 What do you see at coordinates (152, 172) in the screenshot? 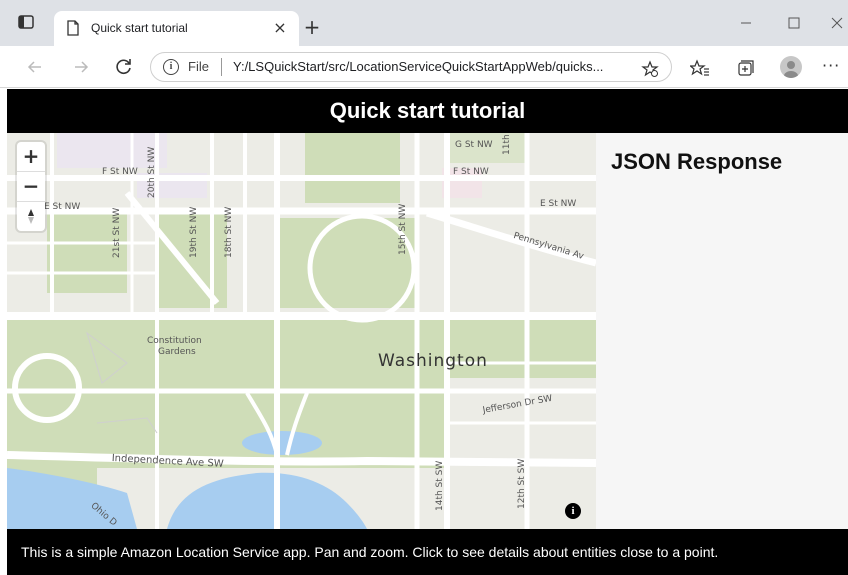
I see `map-label: 20th St NW` at bounding box center [152, 172].